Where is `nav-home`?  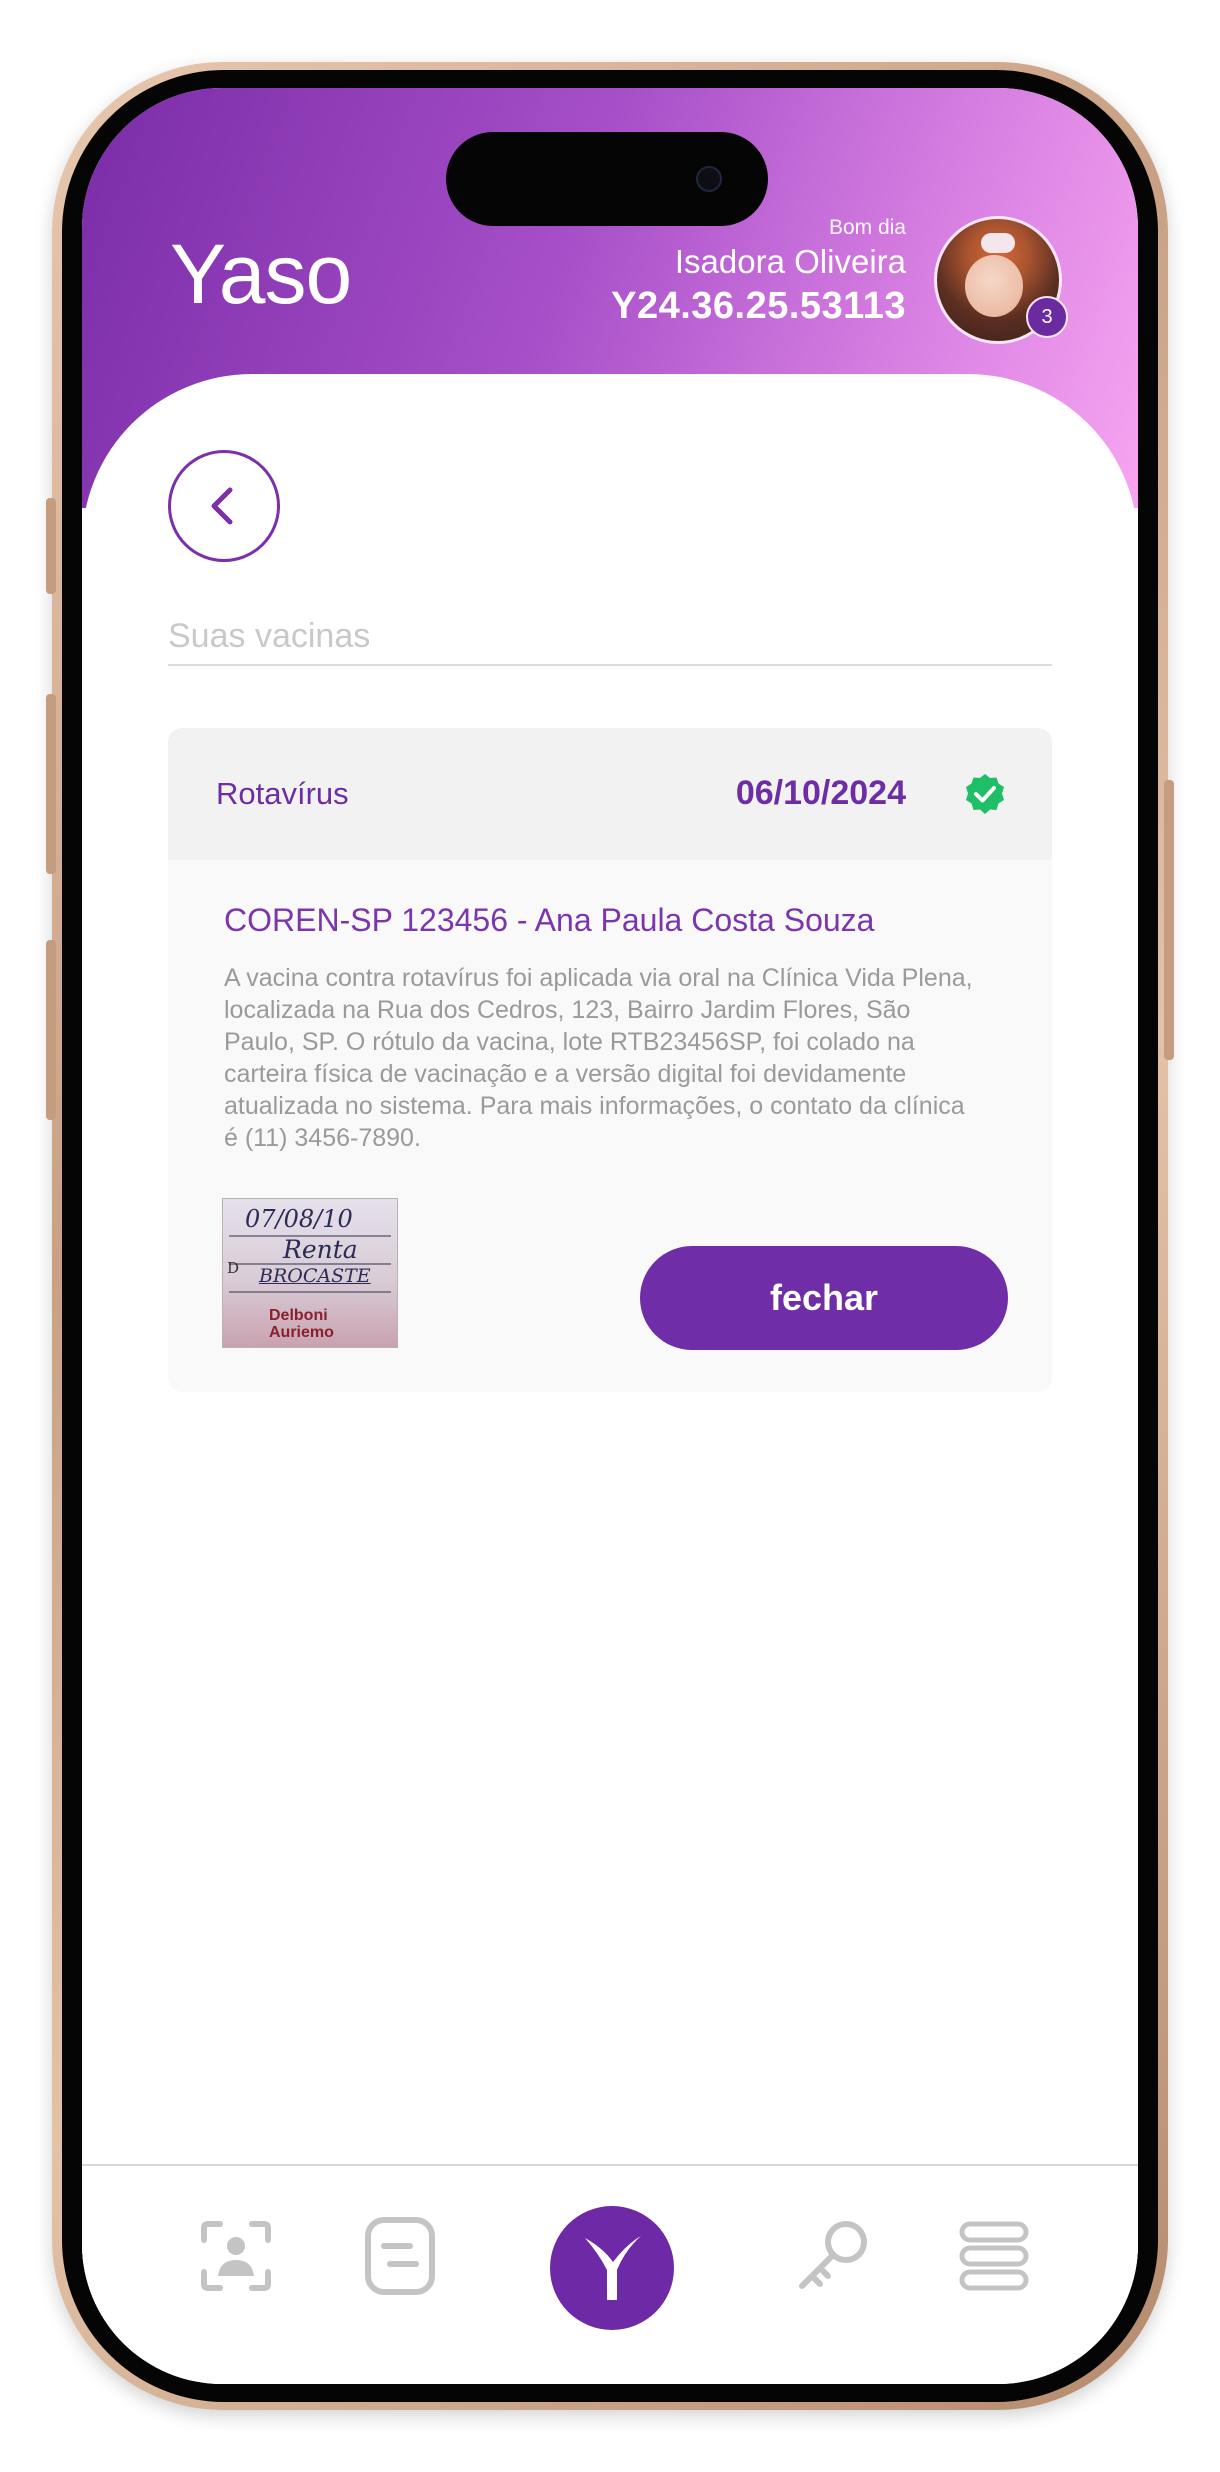 nav-home is located at coordinates (612, 2268).